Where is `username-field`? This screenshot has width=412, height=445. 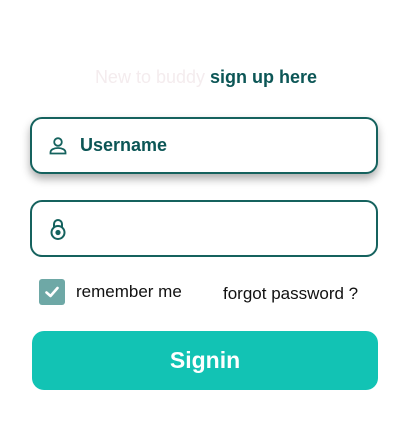 username-field is located at coordinates (204, 145).